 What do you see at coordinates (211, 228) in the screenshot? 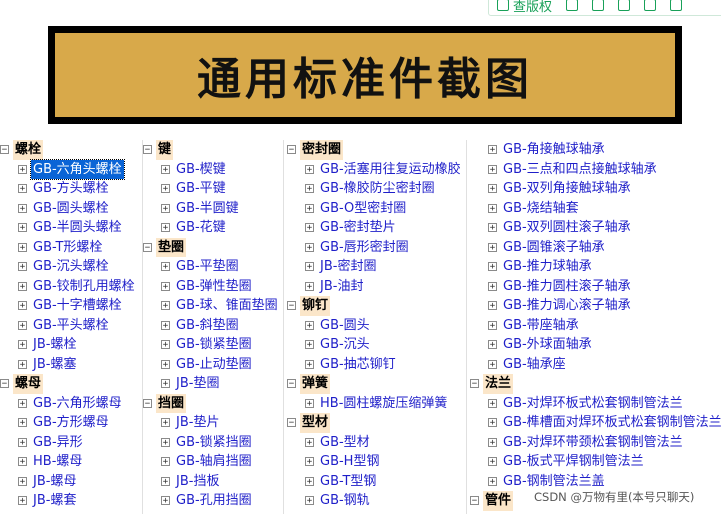
I see `tree-item: + GB-花键` at bounding box center [211, 228].